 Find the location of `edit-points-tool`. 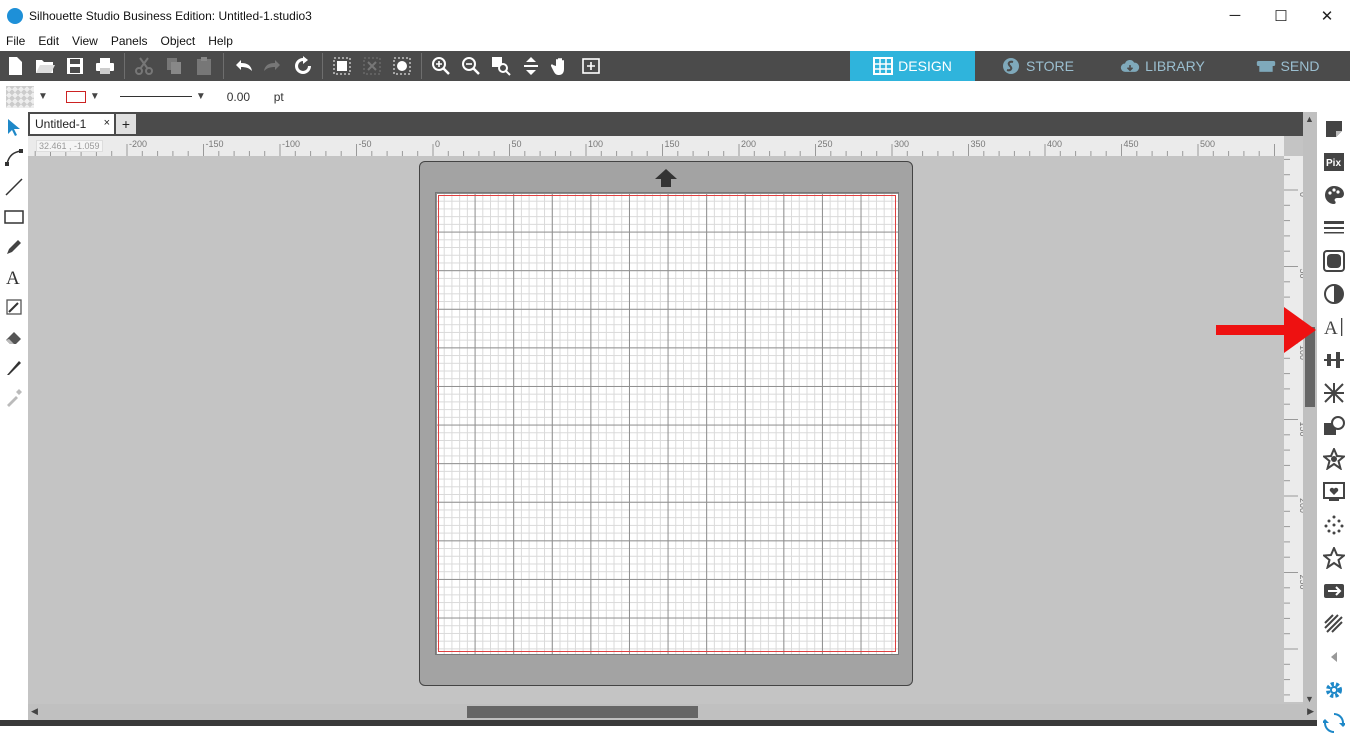

edit-points-tool is located at coordinates (14, 157).